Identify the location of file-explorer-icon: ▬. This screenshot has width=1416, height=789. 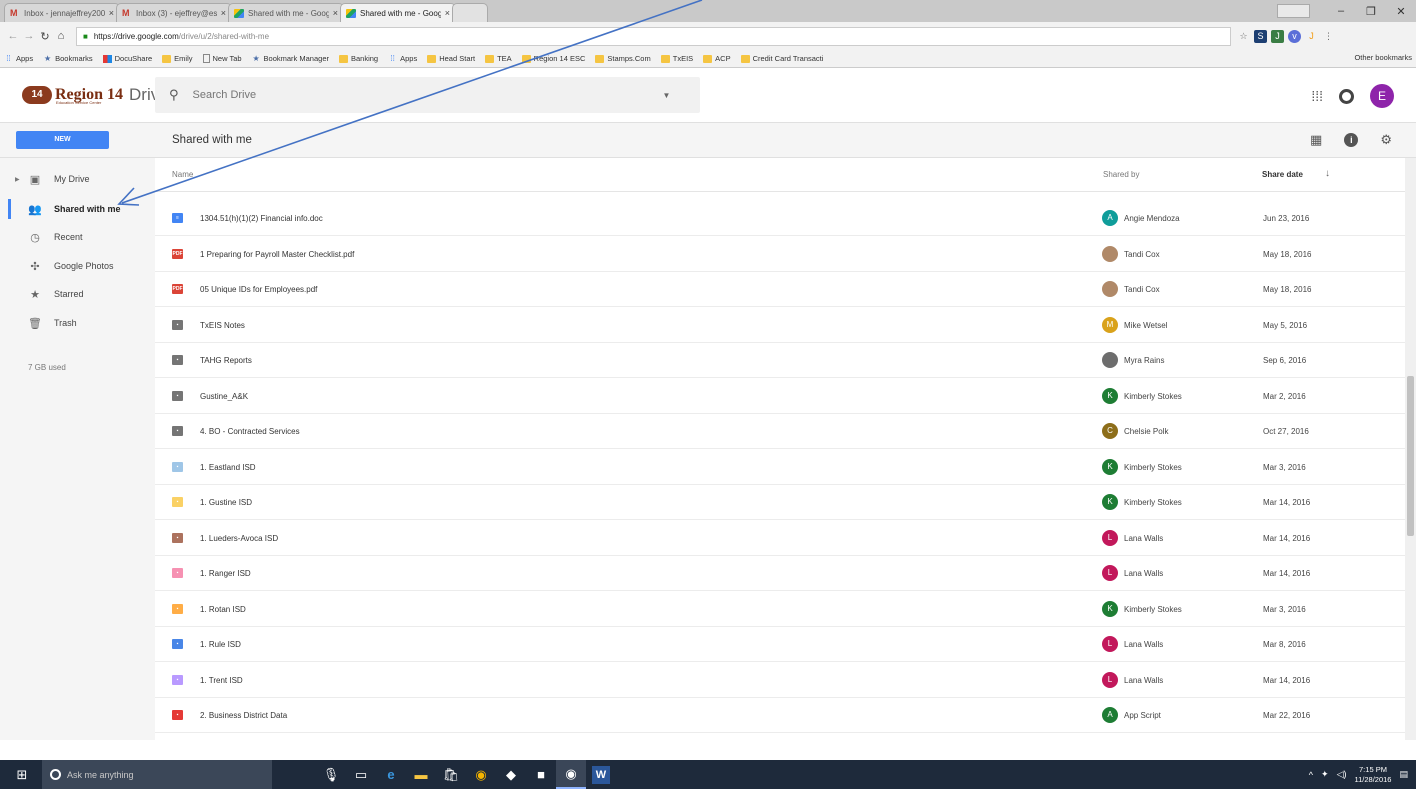
(421, 774).